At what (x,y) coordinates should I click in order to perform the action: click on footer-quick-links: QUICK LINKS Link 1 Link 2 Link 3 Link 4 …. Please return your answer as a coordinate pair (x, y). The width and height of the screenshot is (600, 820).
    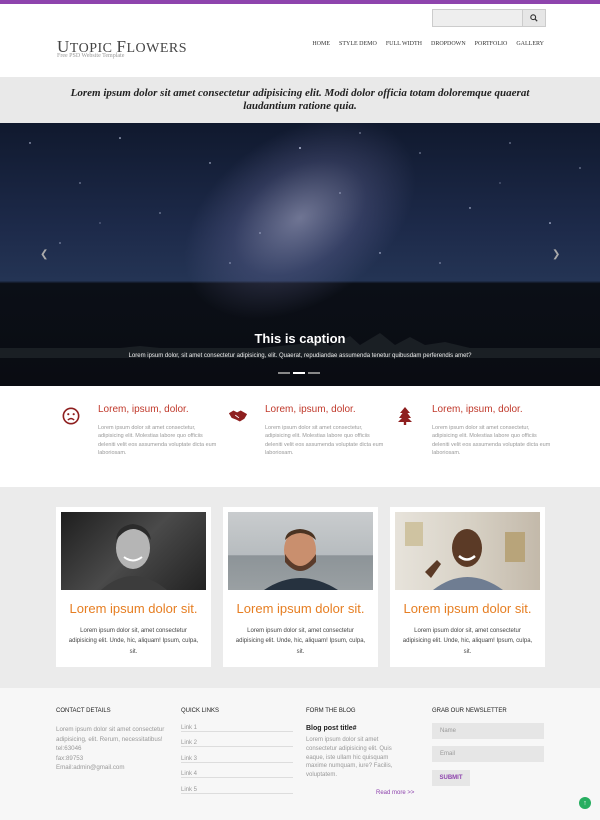
    Looking at the image, I should click on (237, 751).